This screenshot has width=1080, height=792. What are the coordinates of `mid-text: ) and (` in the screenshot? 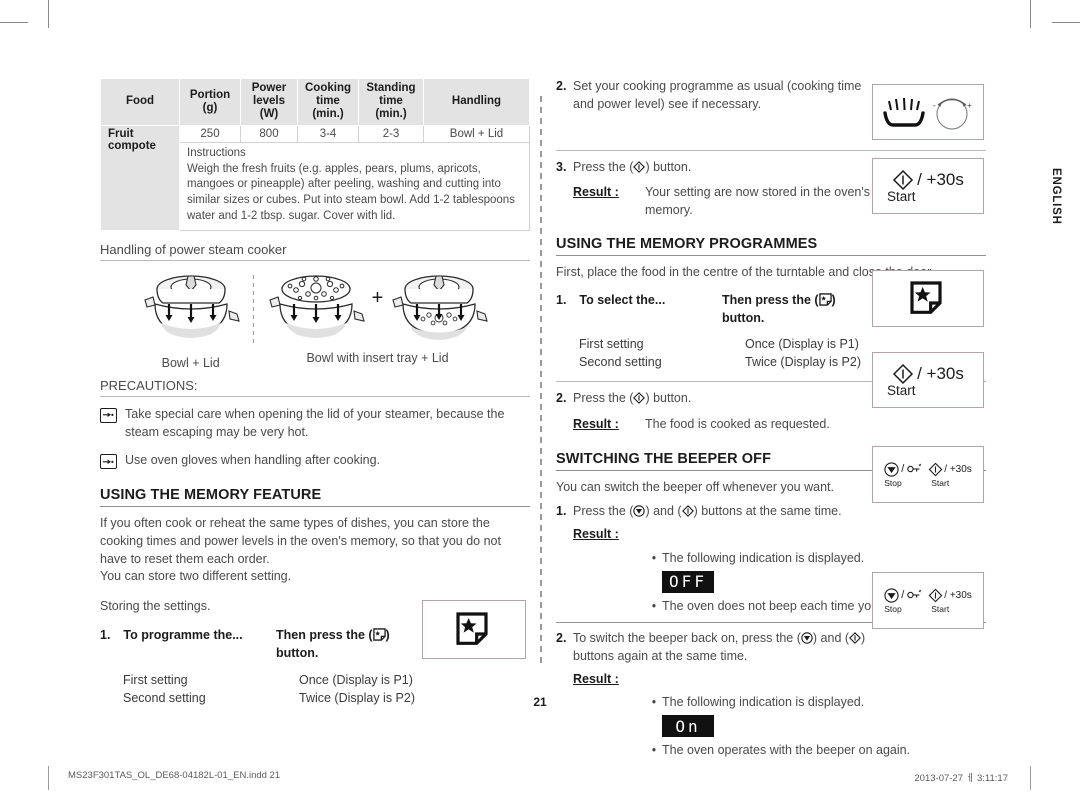 It's located at (663, 511).